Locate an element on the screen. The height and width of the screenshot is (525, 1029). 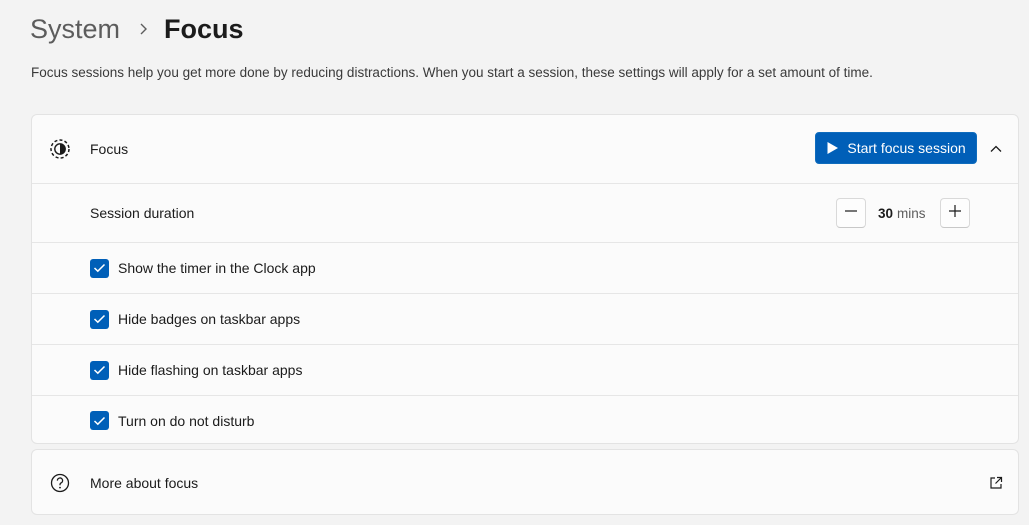
chevron-right-icon is located at coordinates (143, 29).